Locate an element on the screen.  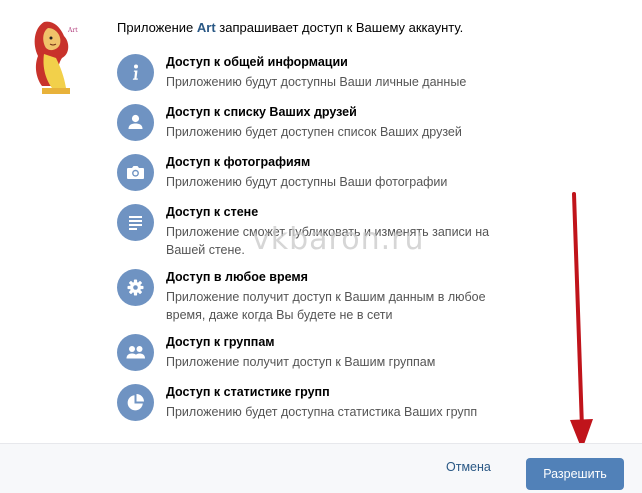
watermark-text: vkbaron.ru is located at coordinates (338, 239).